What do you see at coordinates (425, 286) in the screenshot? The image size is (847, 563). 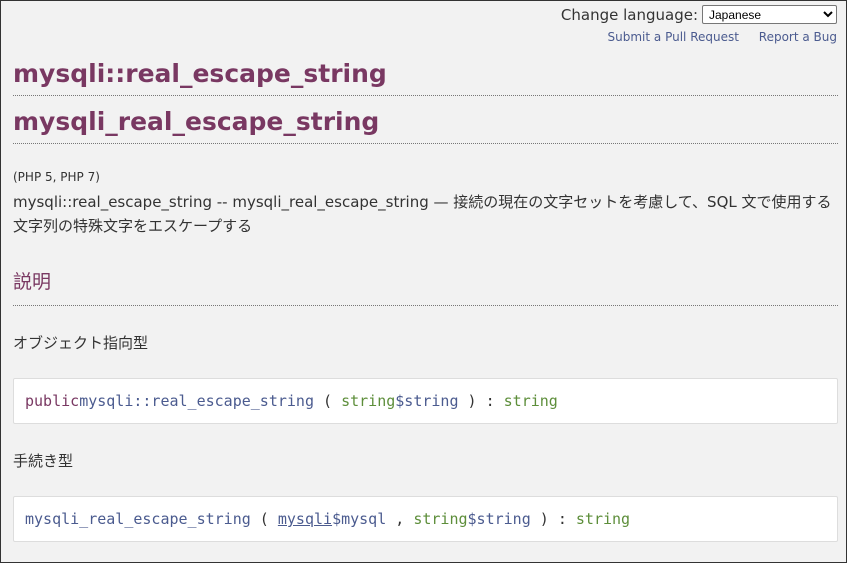 I see `description-heading: 説明` at bounding box center [425, 286].